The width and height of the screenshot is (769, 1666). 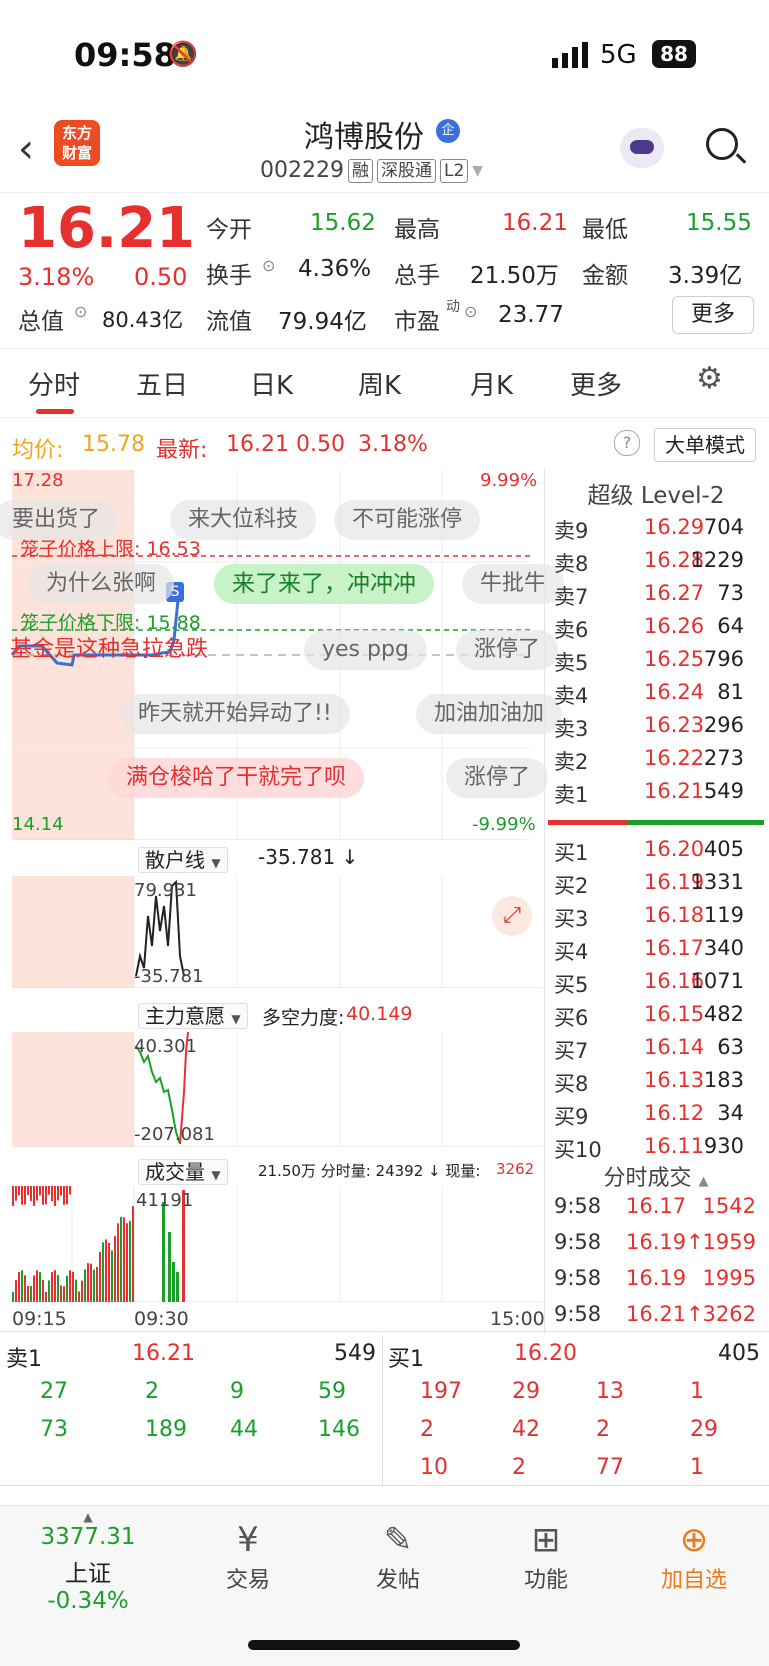 What do you see at coordinates (491, 383) in the screenshot?
I see `tab-monthly-k: 月K` at bounding box center [491, 383].